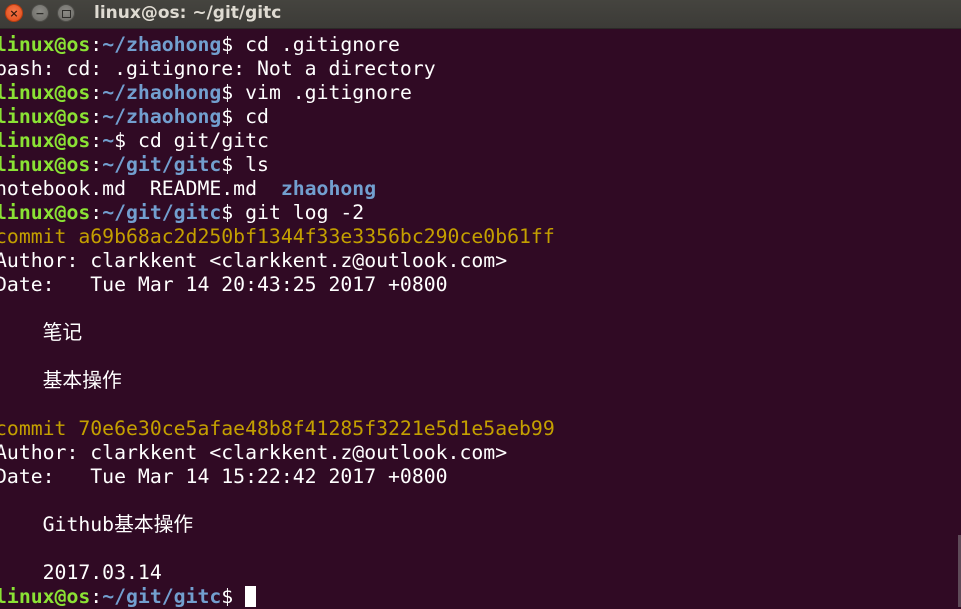  What do you see at coordinates (224, 476) in the screenshot?
I see `output-text: Date: Tue Mar 14 15:22:42 2017 +0800` at bounding box center [224, 476].